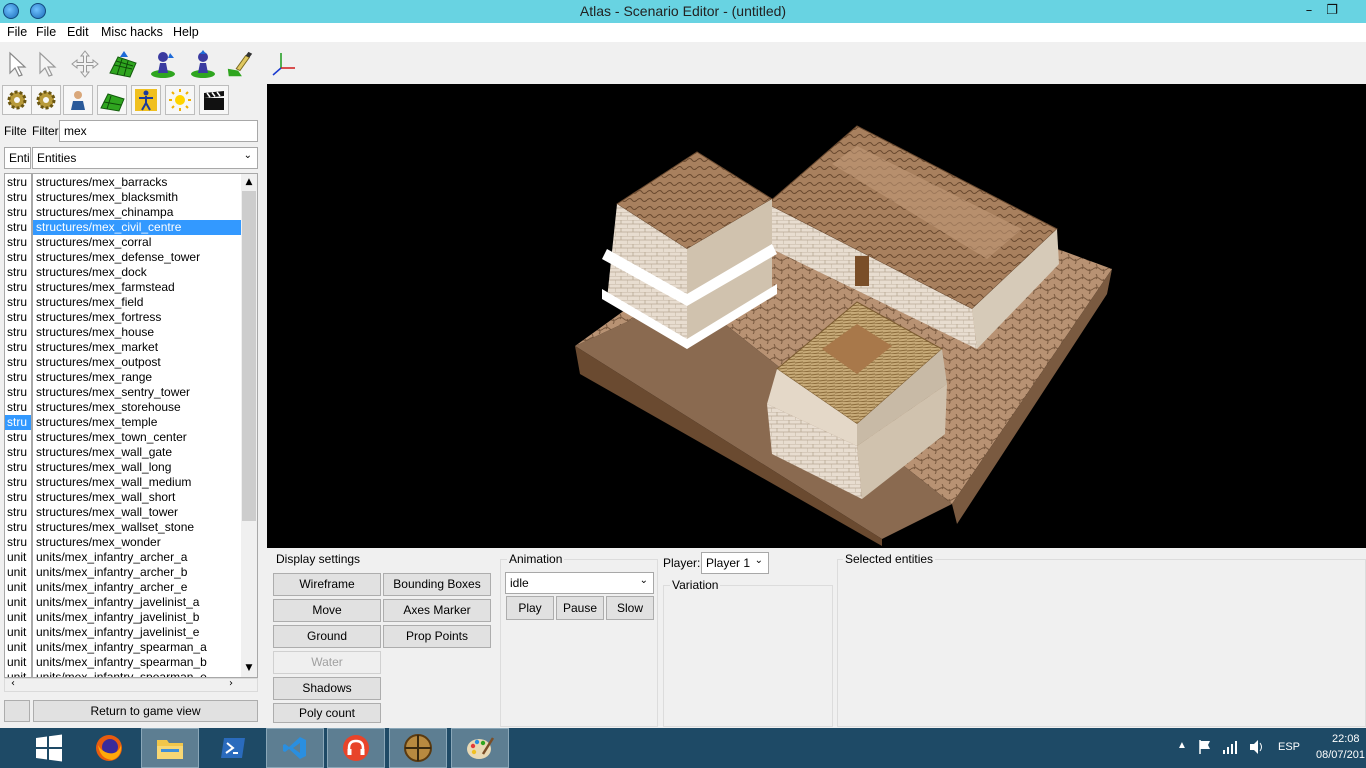  I want to click on select-arrow-alt-icon, so click(48, 64).